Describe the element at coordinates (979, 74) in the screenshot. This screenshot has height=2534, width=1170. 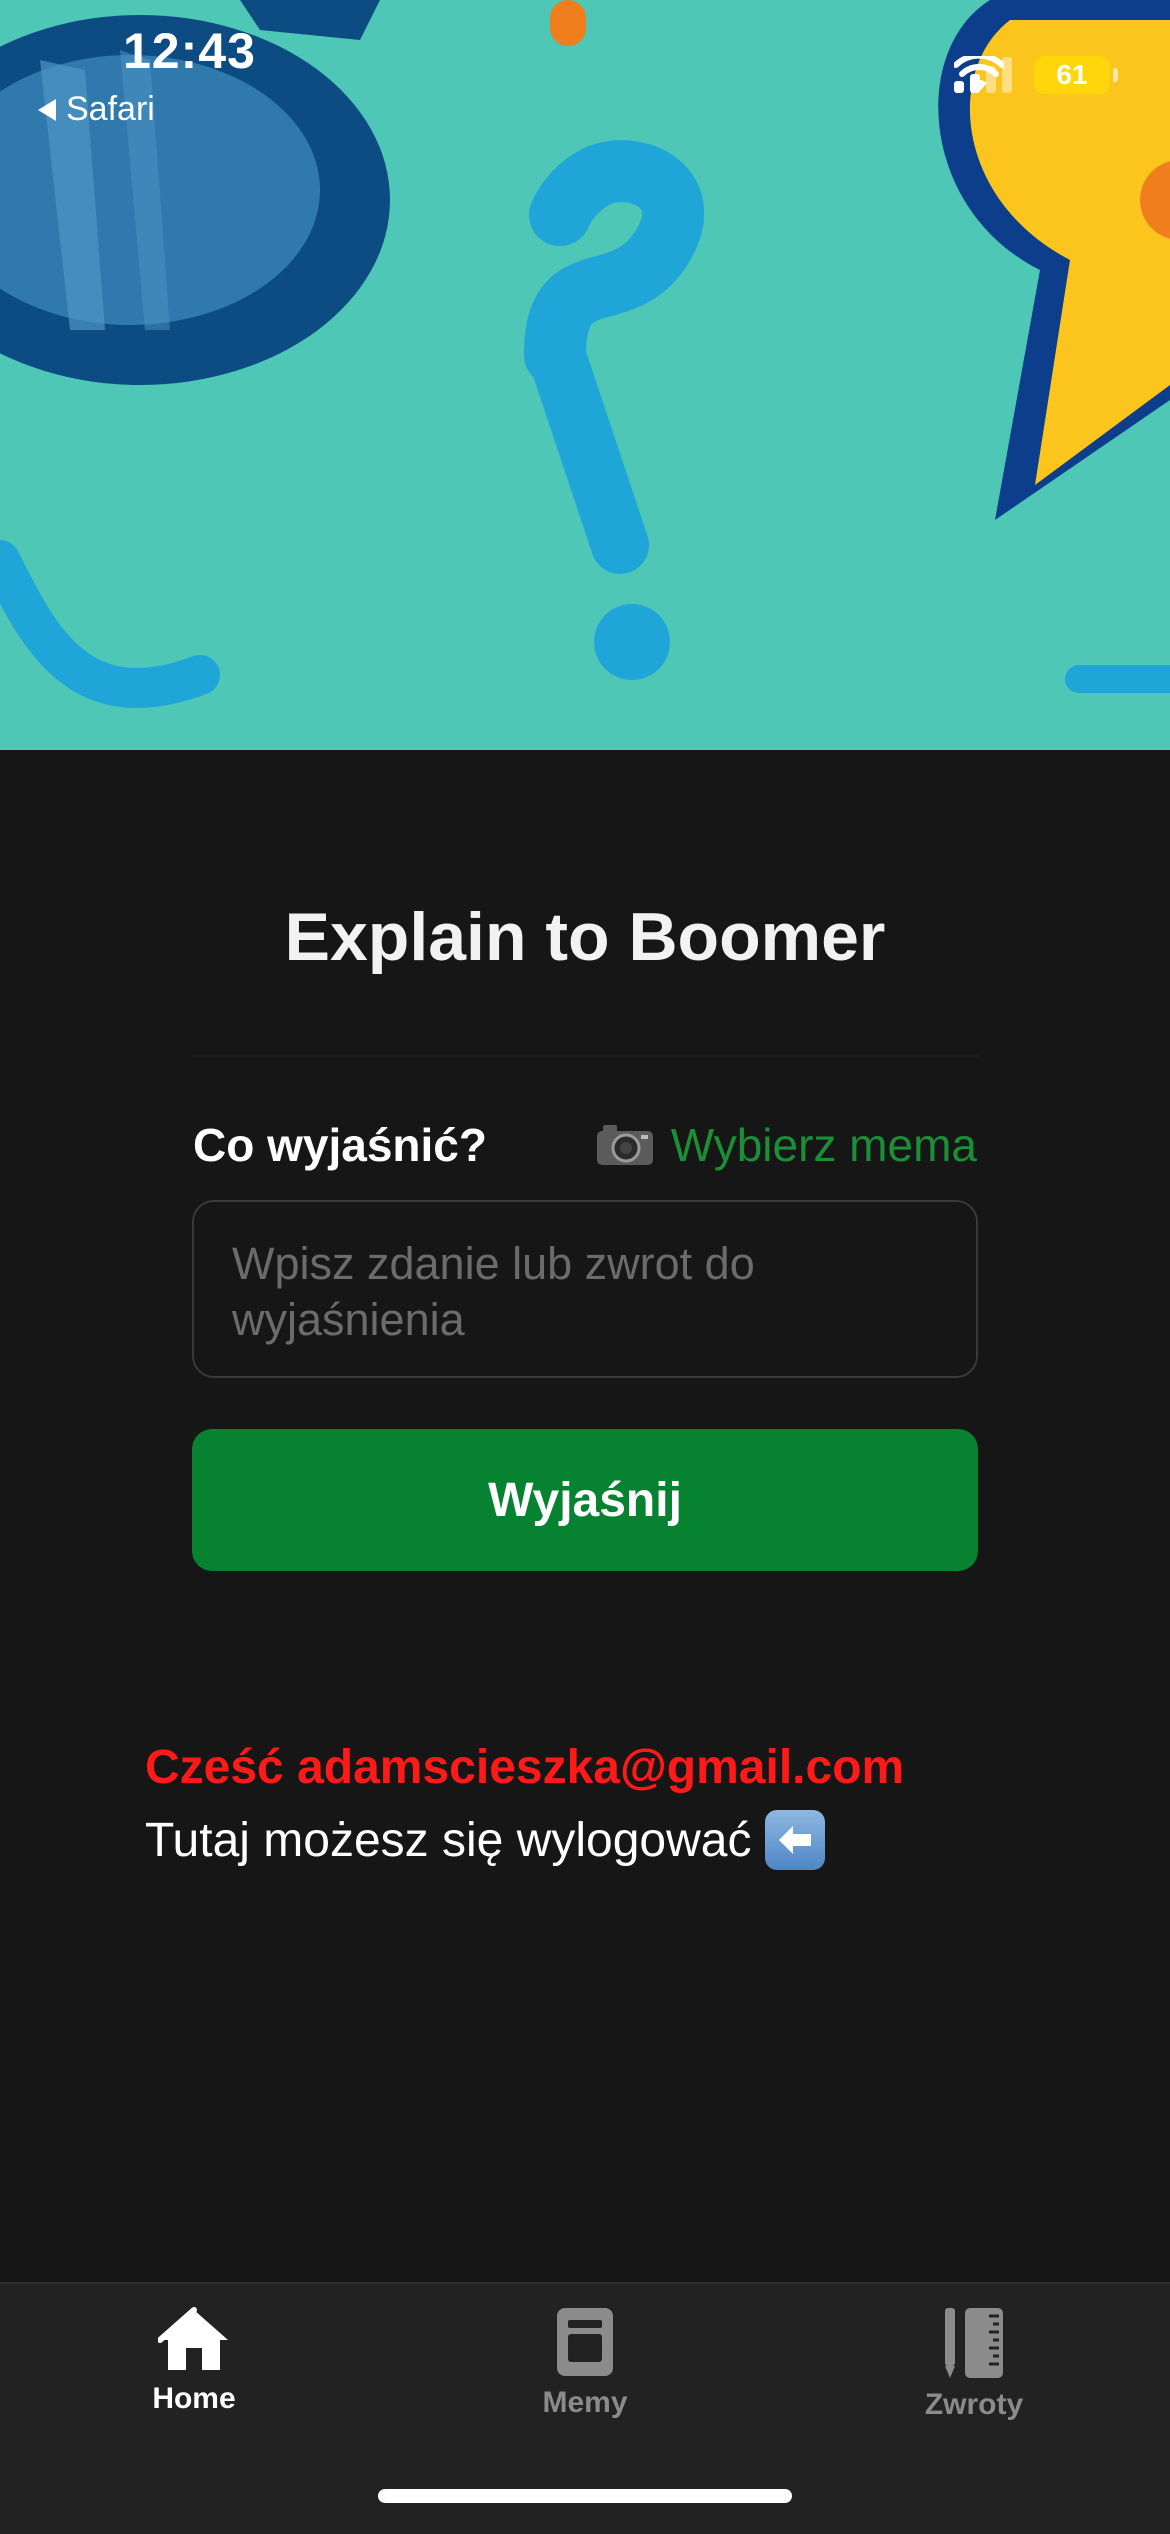
I see `wifi-icon` at that location.